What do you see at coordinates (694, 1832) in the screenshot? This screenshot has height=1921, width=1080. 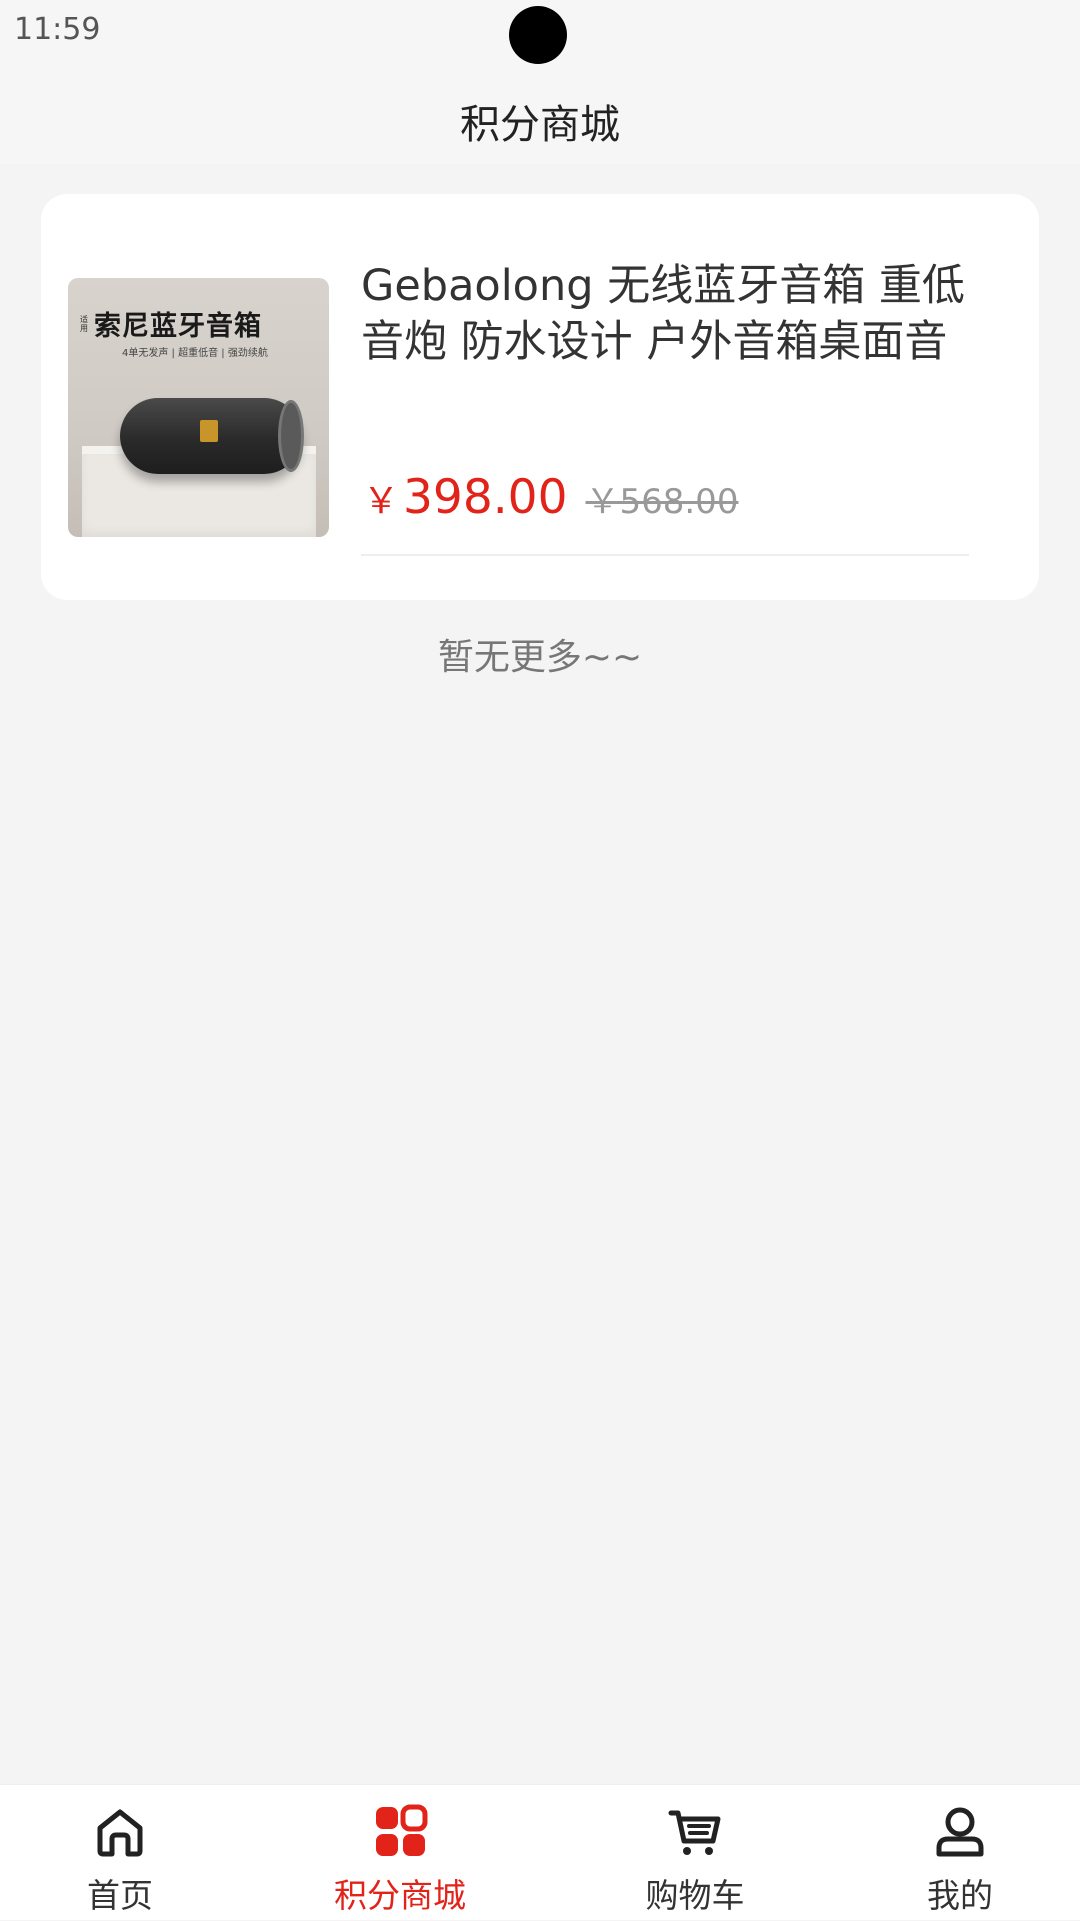 I see `cart-icon` at bounding box center [694, 1832].